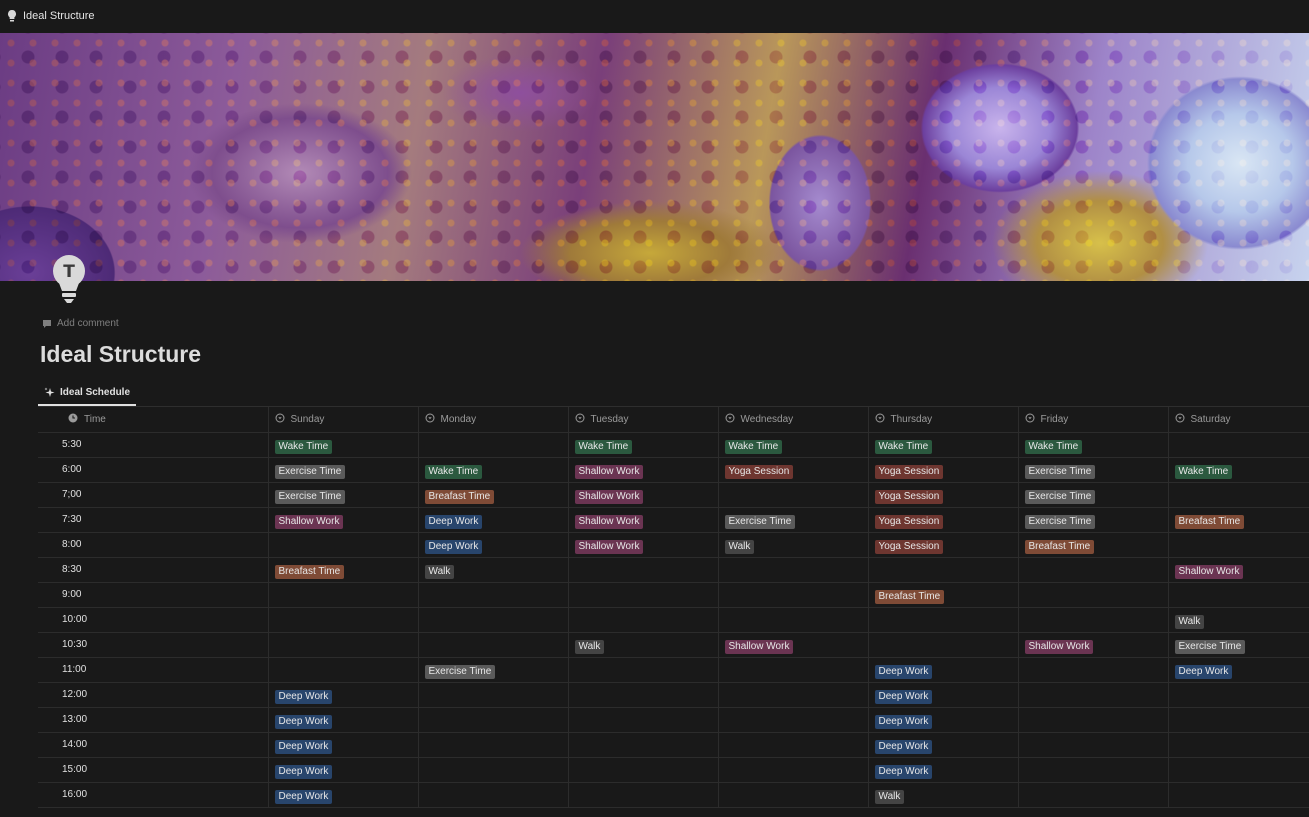  What do you see at coordinates (59, 16) in the screenshot?
I see `breadcrumb-page-title: Ideal Structure` at bounding box center [59, 16].